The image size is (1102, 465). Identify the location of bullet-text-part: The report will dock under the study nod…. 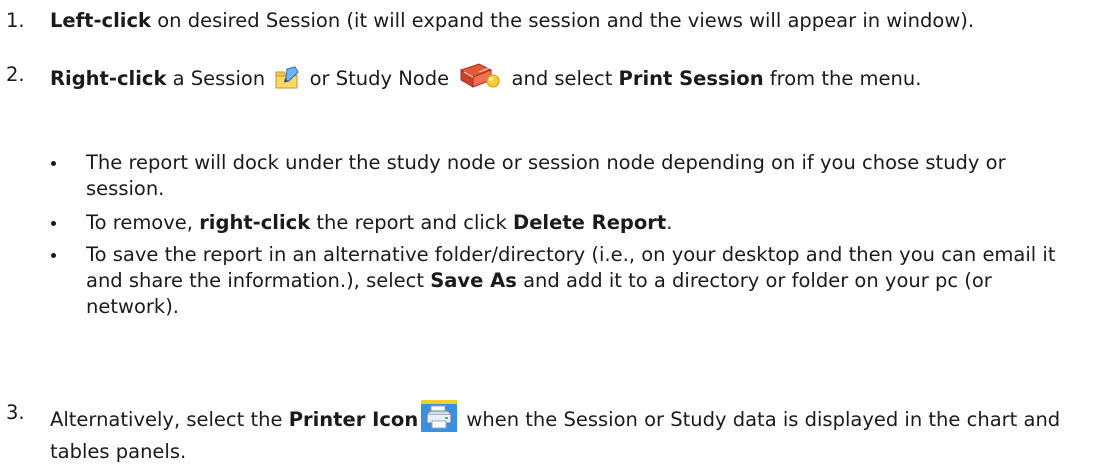
(546, 175).